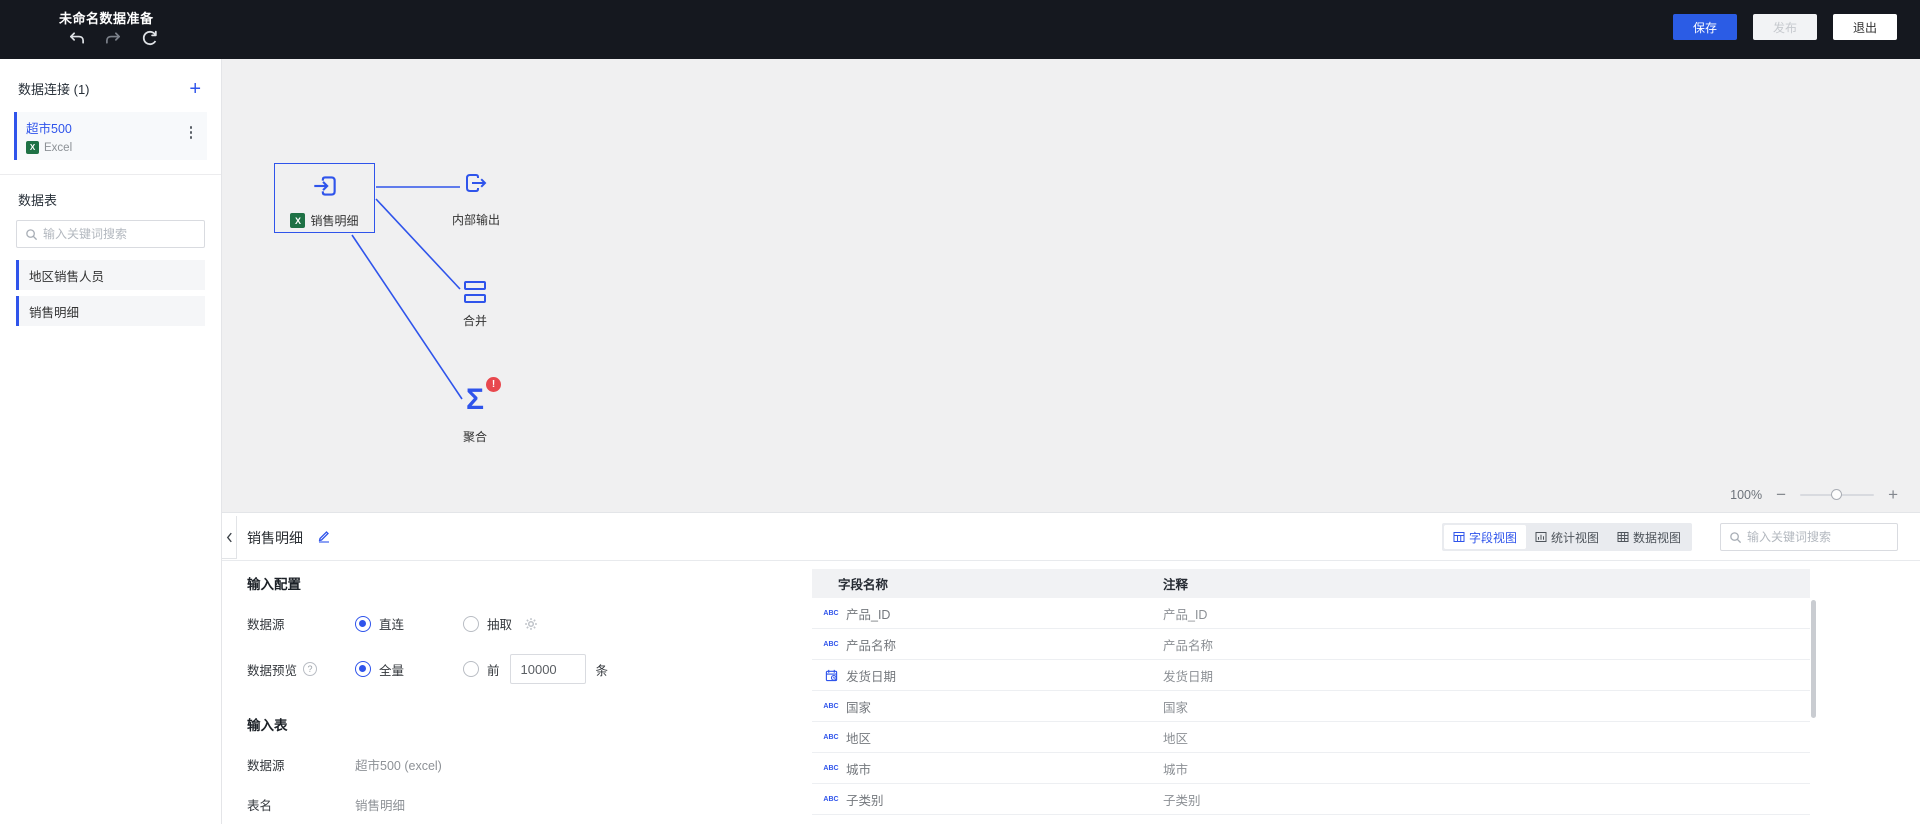 The height and width of the screenshot is (824, 1920). I want to click on zoom-slider-handle, so click(1837, 494).